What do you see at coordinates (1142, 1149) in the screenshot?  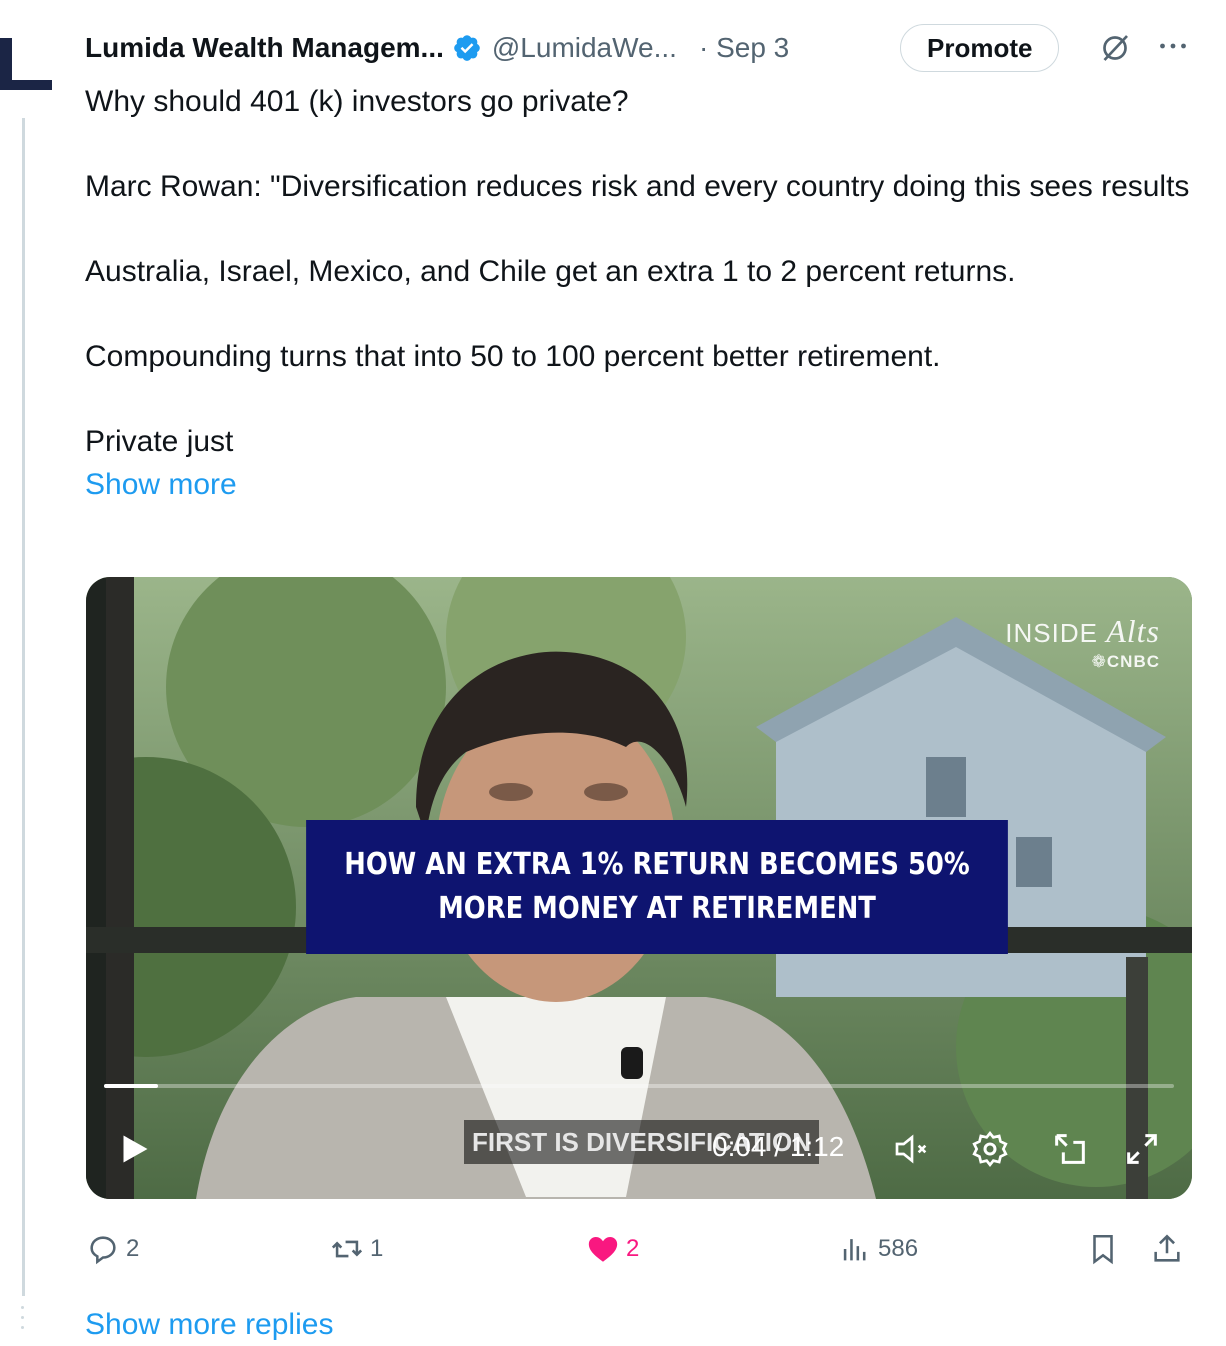 I see `fullscreen-icon` at bounding box center [1142, 1149].